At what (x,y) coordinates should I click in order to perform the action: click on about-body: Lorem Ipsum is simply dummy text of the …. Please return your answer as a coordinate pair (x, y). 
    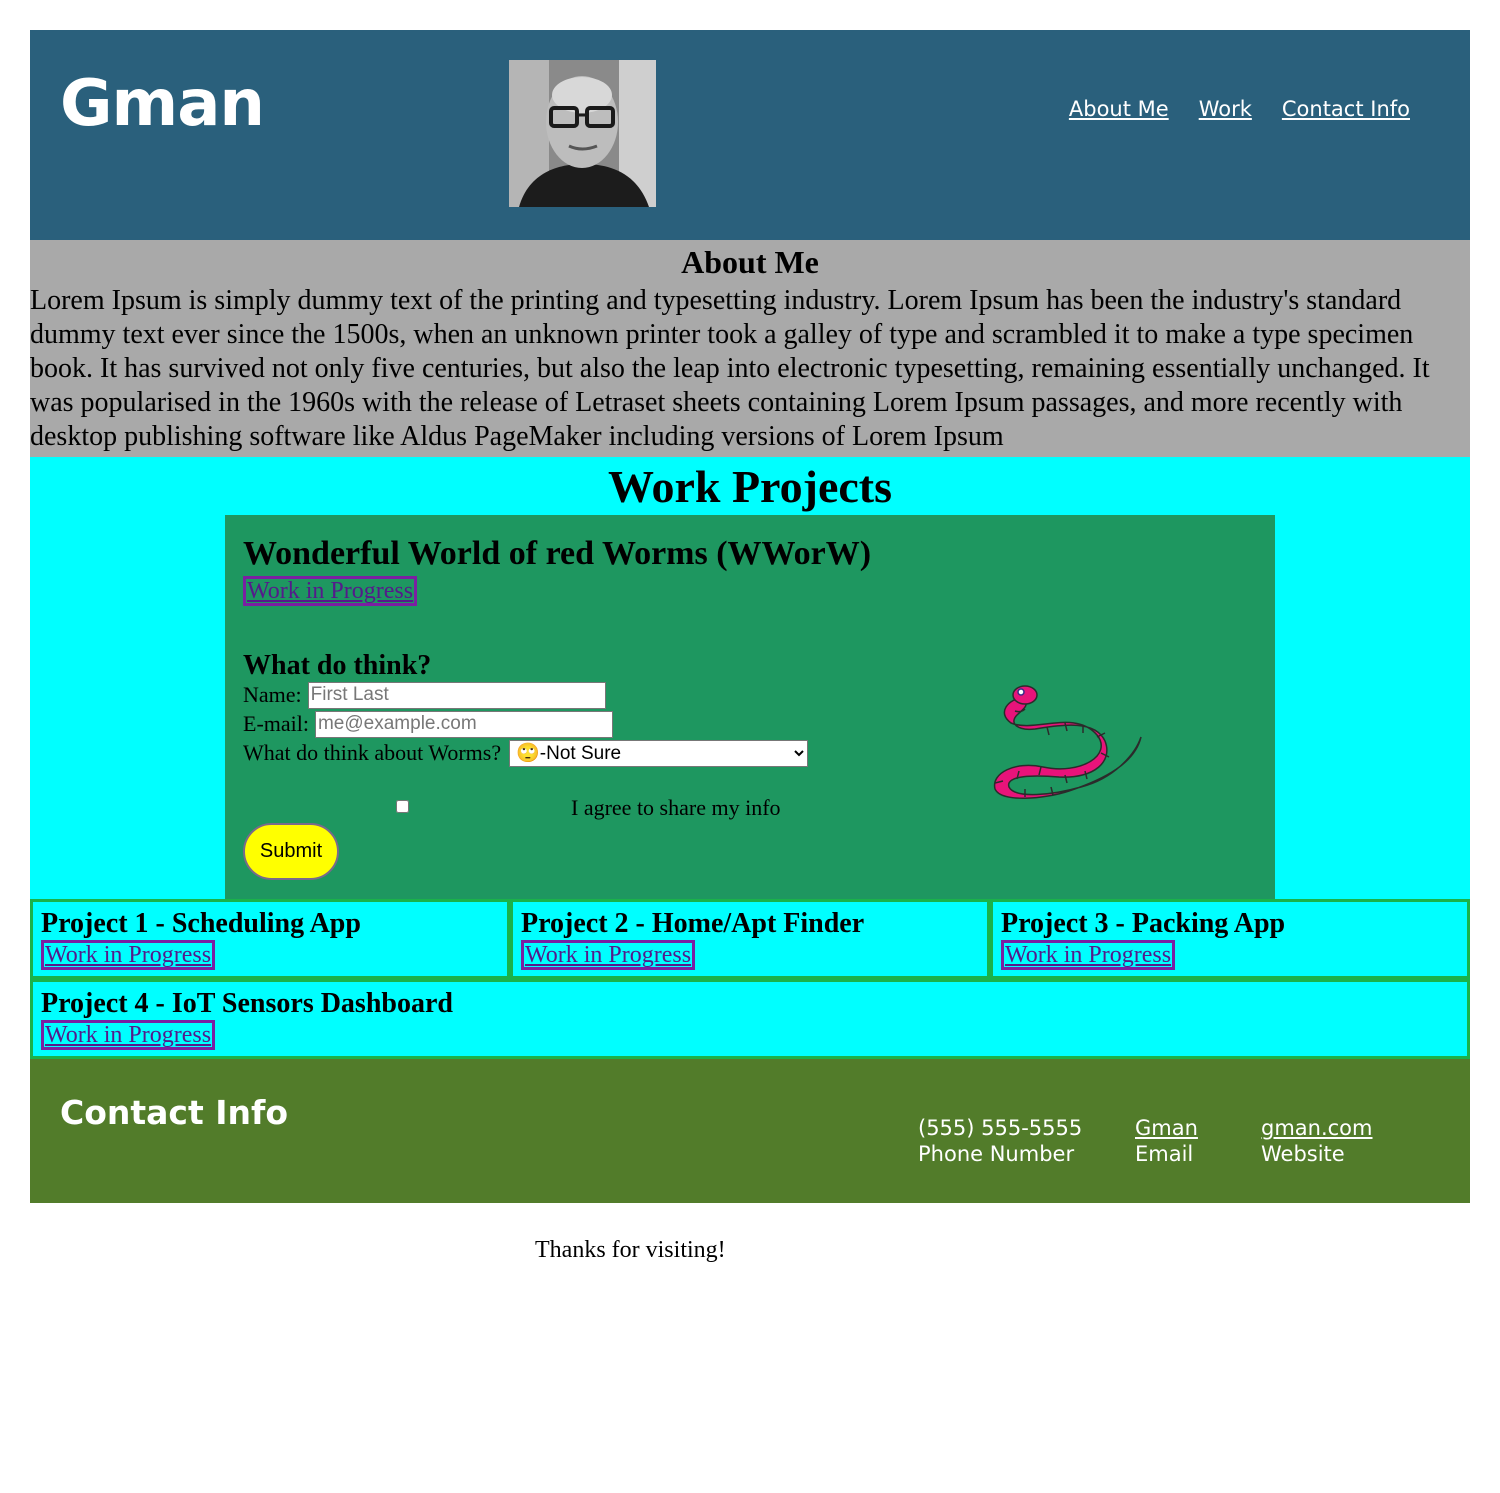
    Looking at the image, I should click on (730, 368).